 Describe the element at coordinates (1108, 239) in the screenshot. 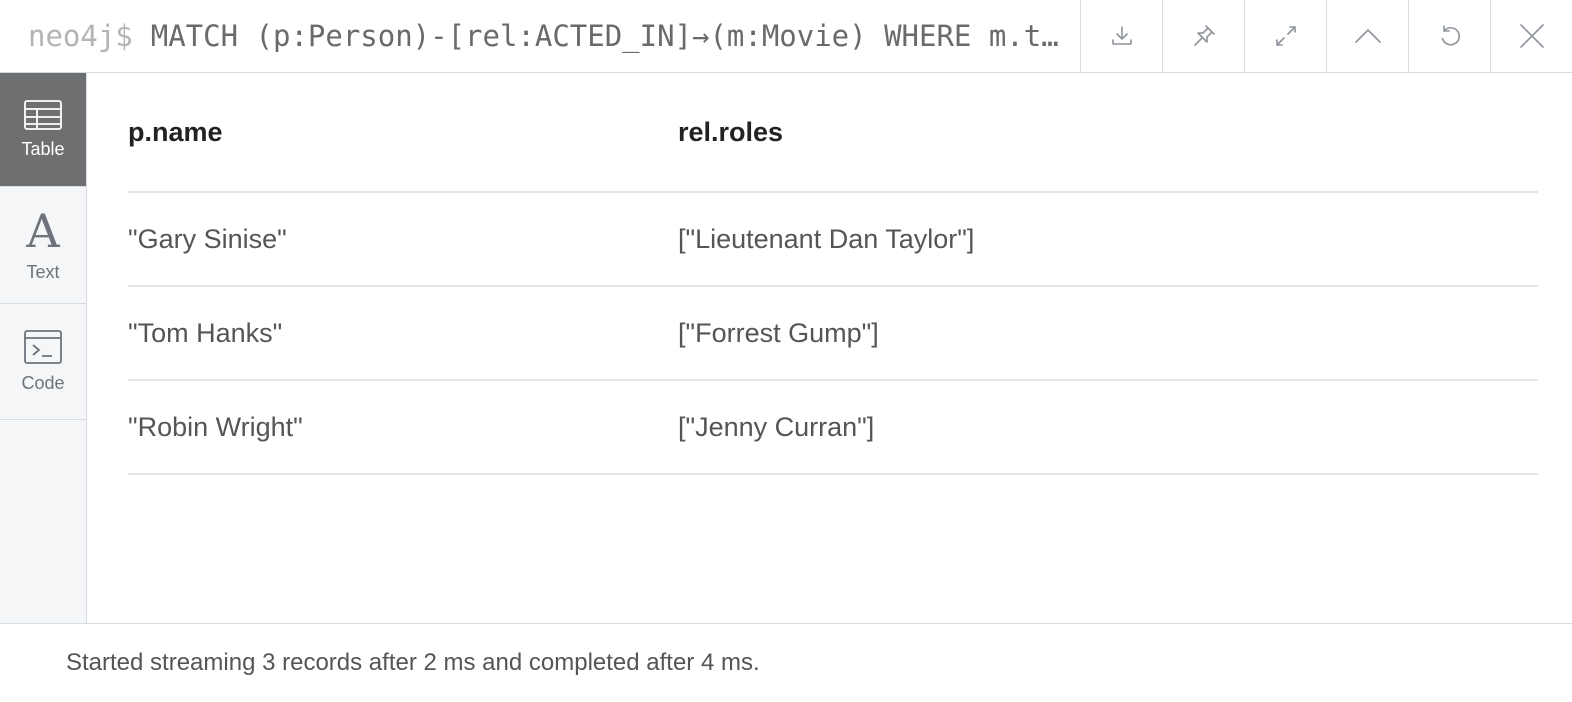

I see `table-cell: ["Lieutenant Dan Taylor"]` at that location.